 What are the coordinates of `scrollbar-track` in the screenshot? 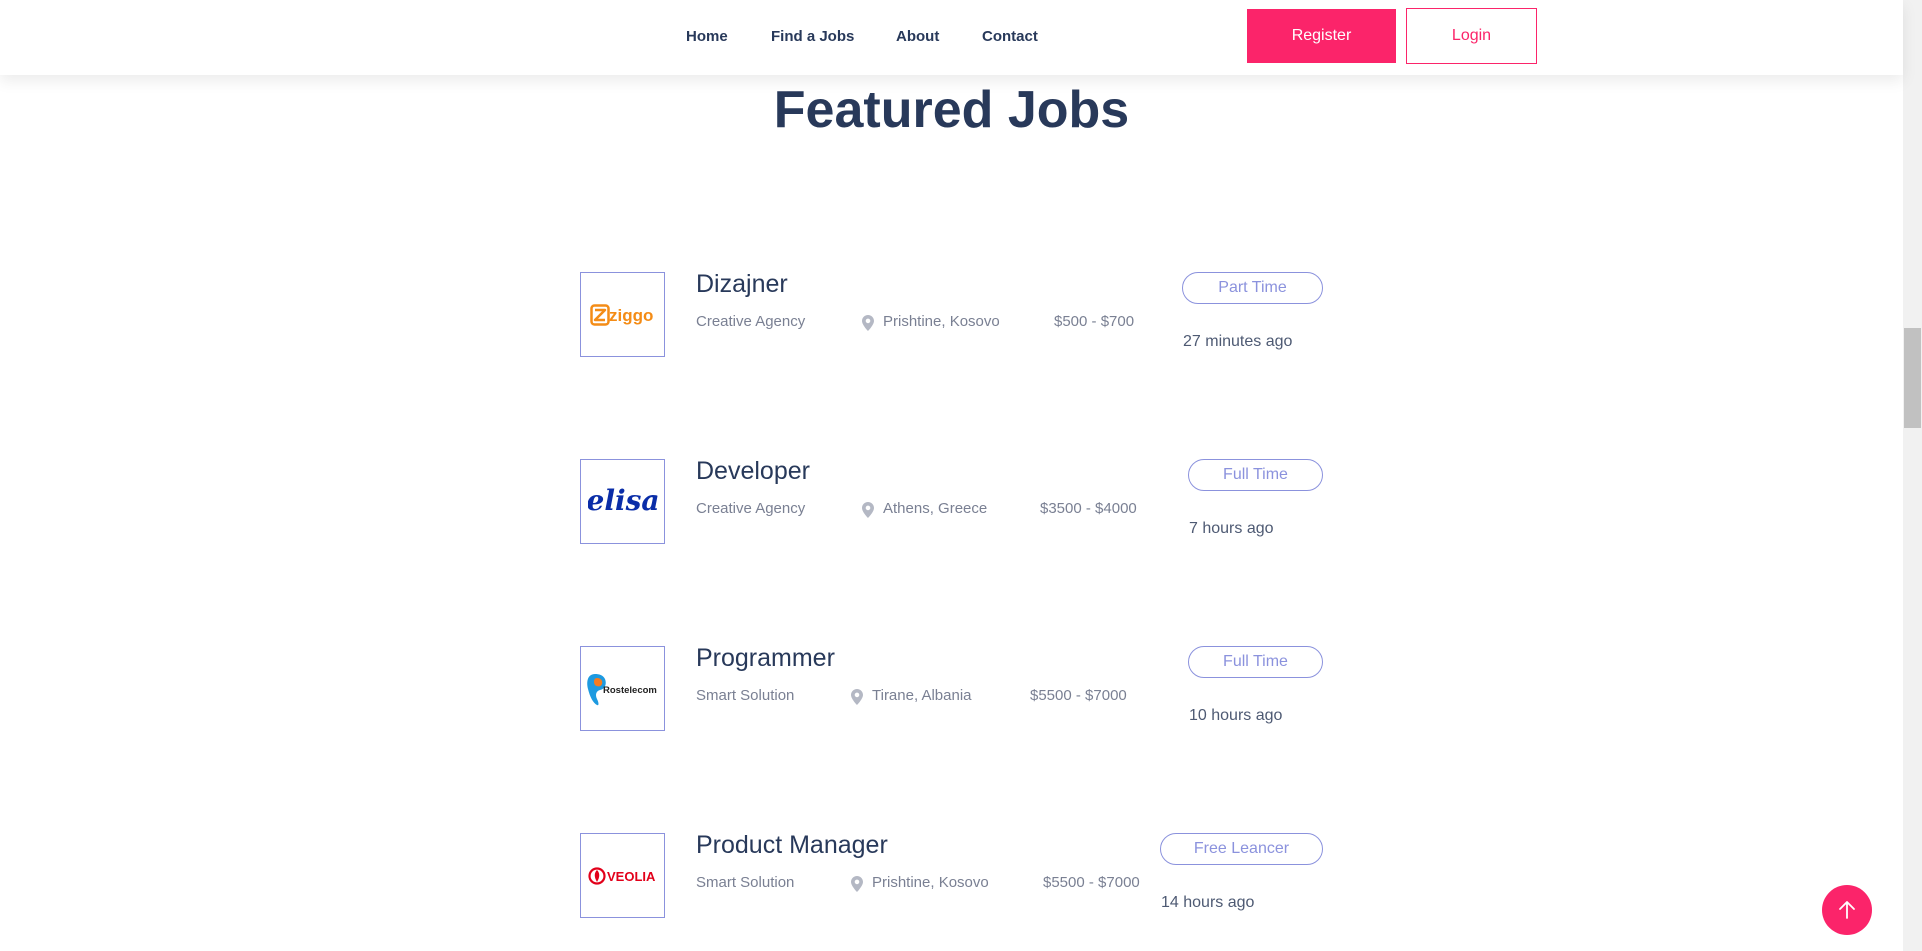 It's located at (1912, 475).